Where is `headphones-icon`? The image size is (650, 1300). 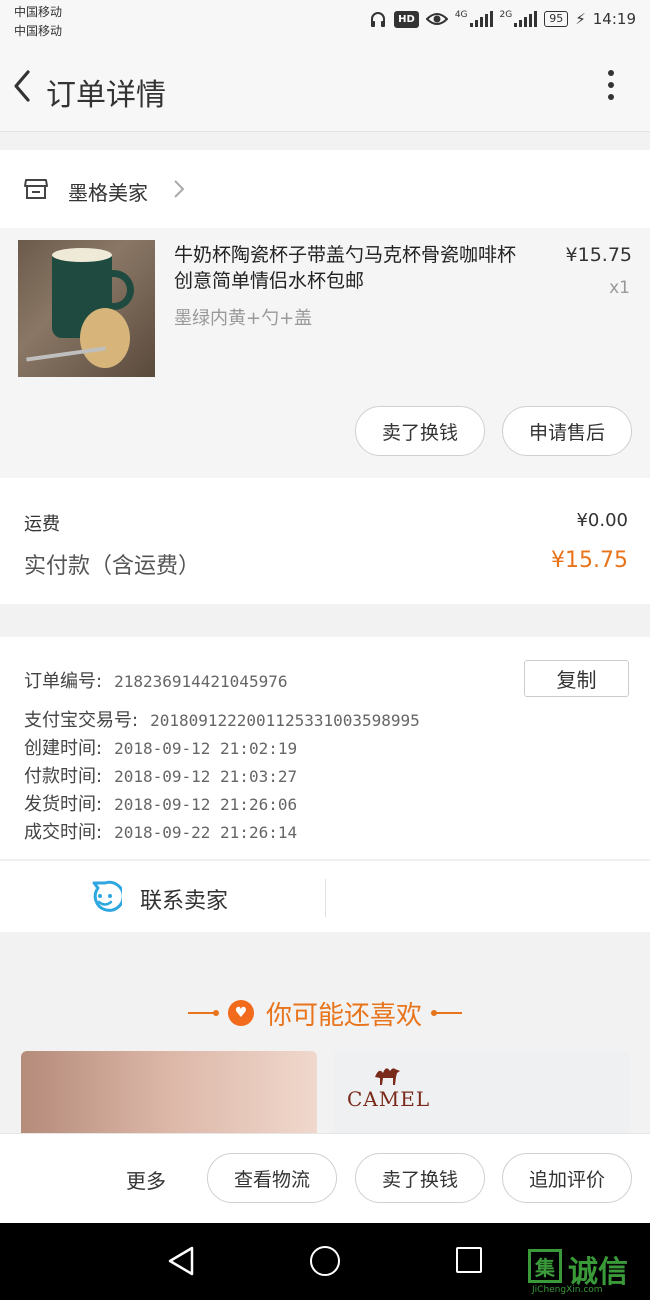 headphones-icon is located at coordinates (378, 19).